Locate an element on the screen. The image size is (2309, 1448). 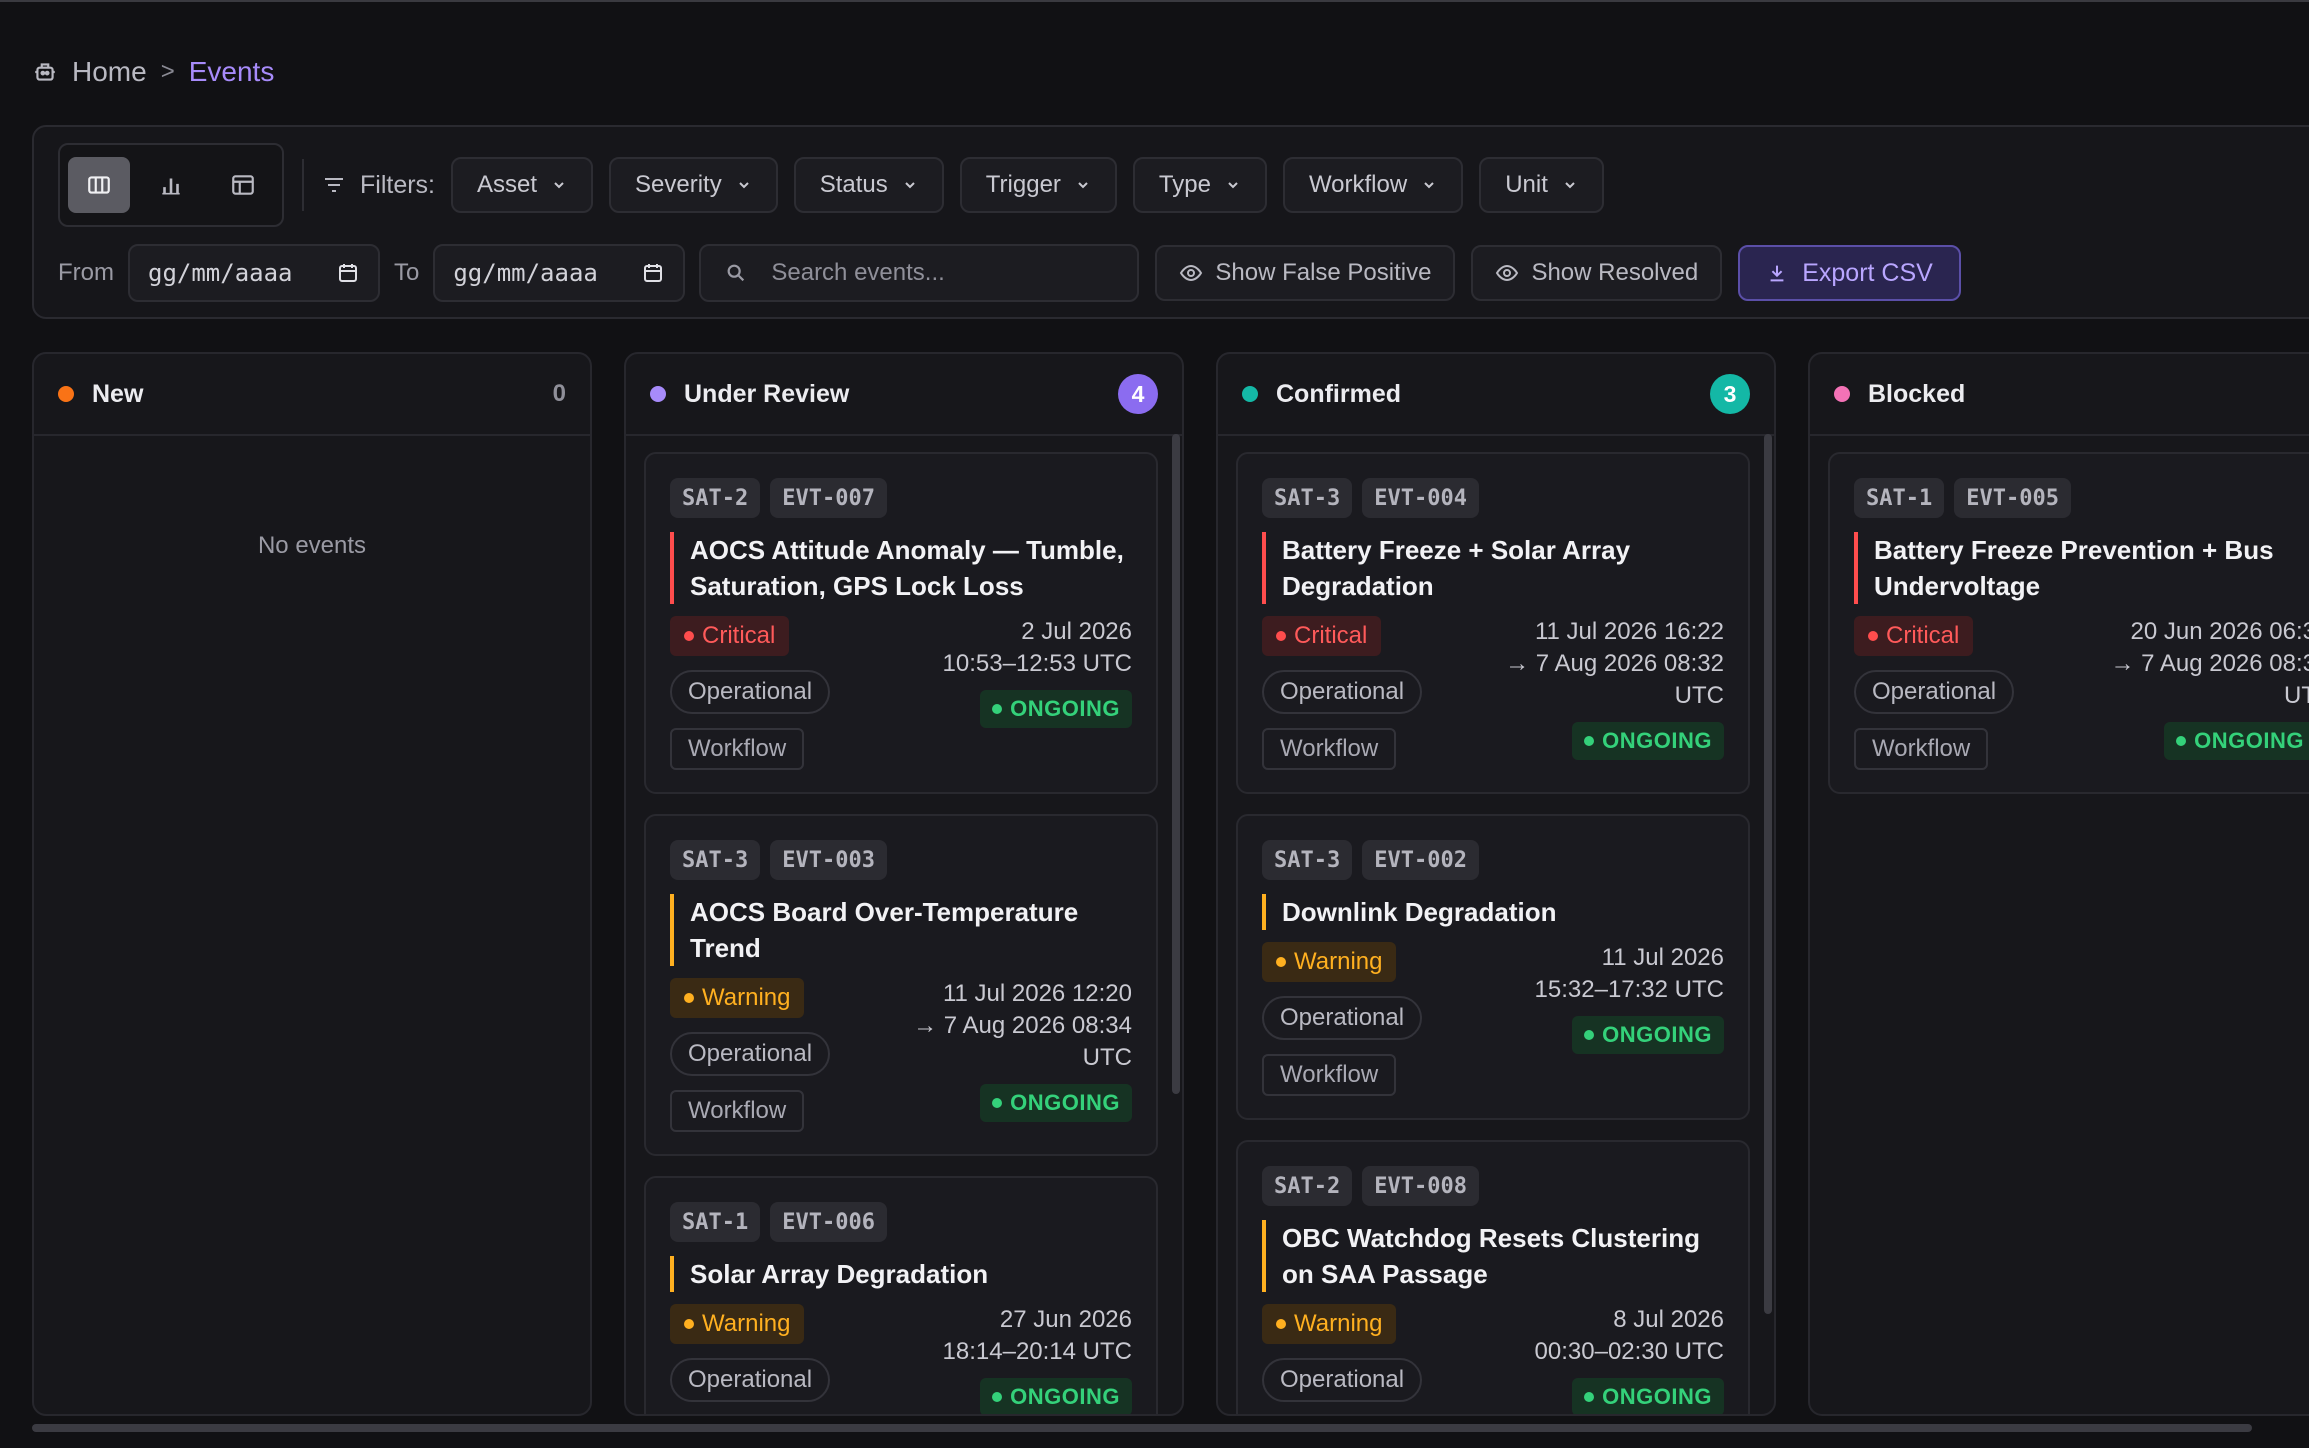
event-time: 11 Jul 2026 12:20 → 7 Aug 2026 08:34 UTC is located at coordinates (1022, 1026).